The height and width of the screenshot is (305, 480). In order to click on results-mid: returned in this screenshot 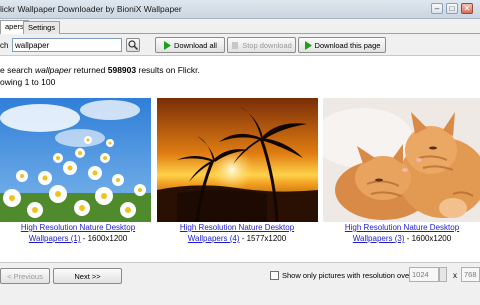, I will do `click(89, 70)`.